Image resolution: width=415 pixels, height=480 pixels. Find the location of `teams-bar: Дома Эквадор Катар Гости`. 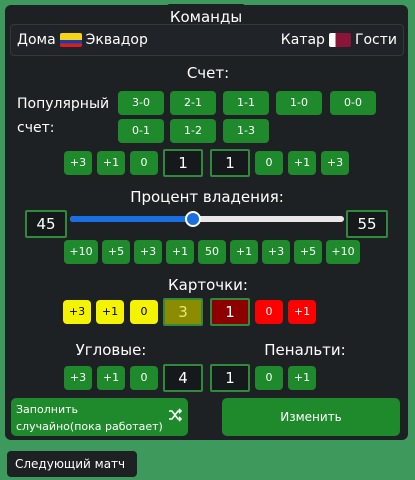

teams-bar: Дома Эквадор Катар Гости is located at coordinates (207, 40).